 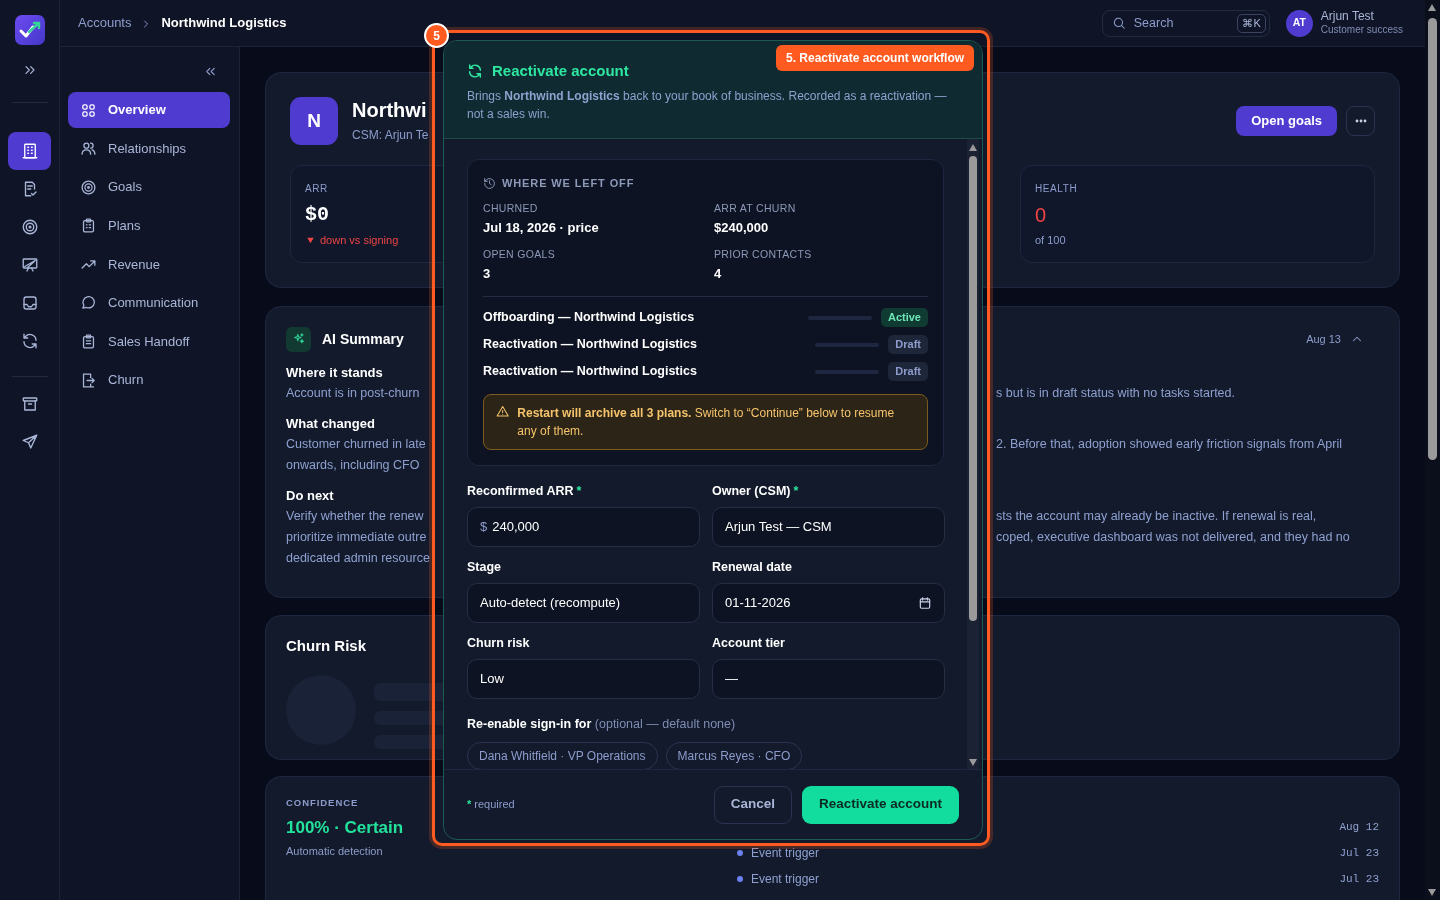 What do you see at coordinates (752, 804) in the screenshot?
I see `cancel-button: Cancel` at bounding box center [752, 804].